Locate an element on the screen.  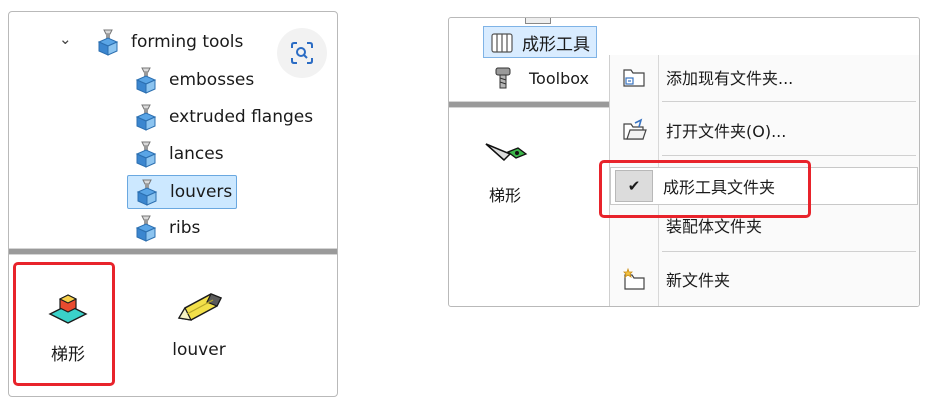
tree-item-label: forming tools is located at coordinates (187, 42).